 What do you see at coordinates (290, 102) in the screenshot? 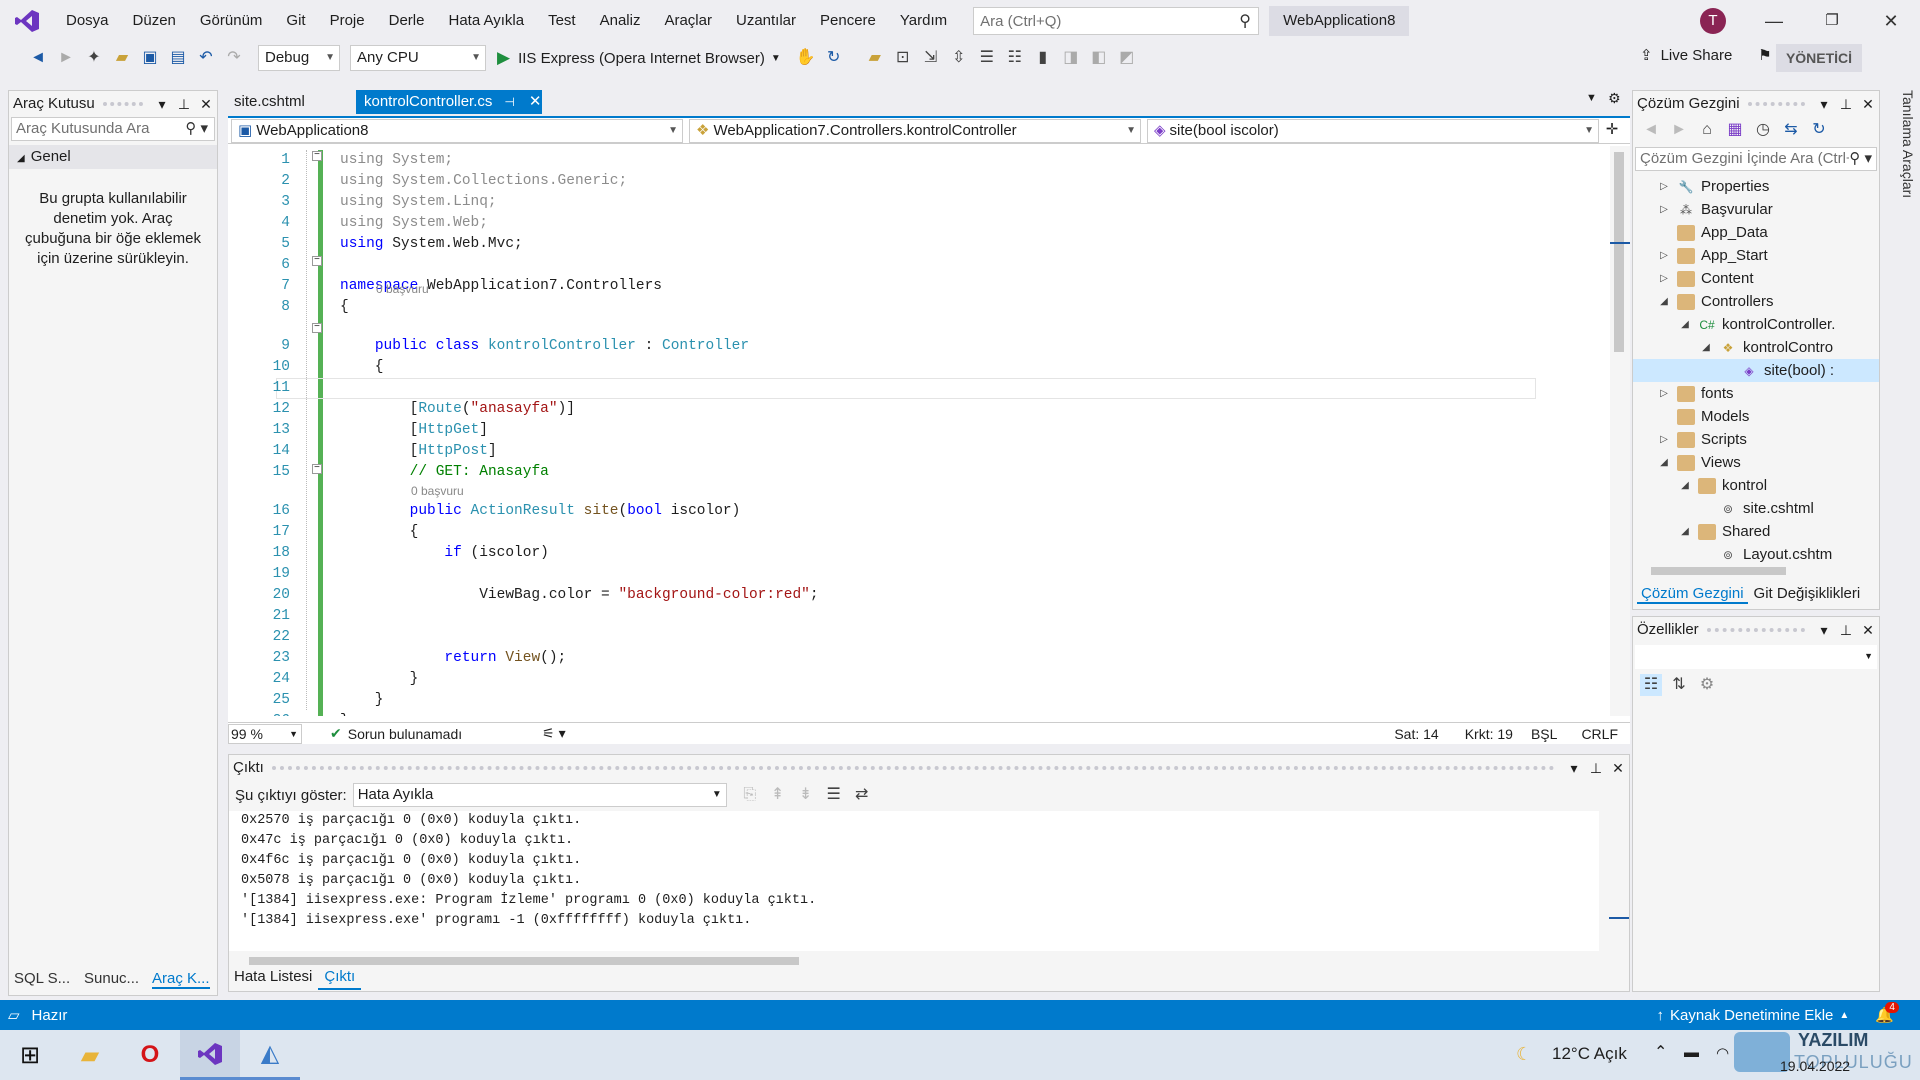
I see `tab-site-cshtml: site.cshtml` at bounding box center [290, 102].